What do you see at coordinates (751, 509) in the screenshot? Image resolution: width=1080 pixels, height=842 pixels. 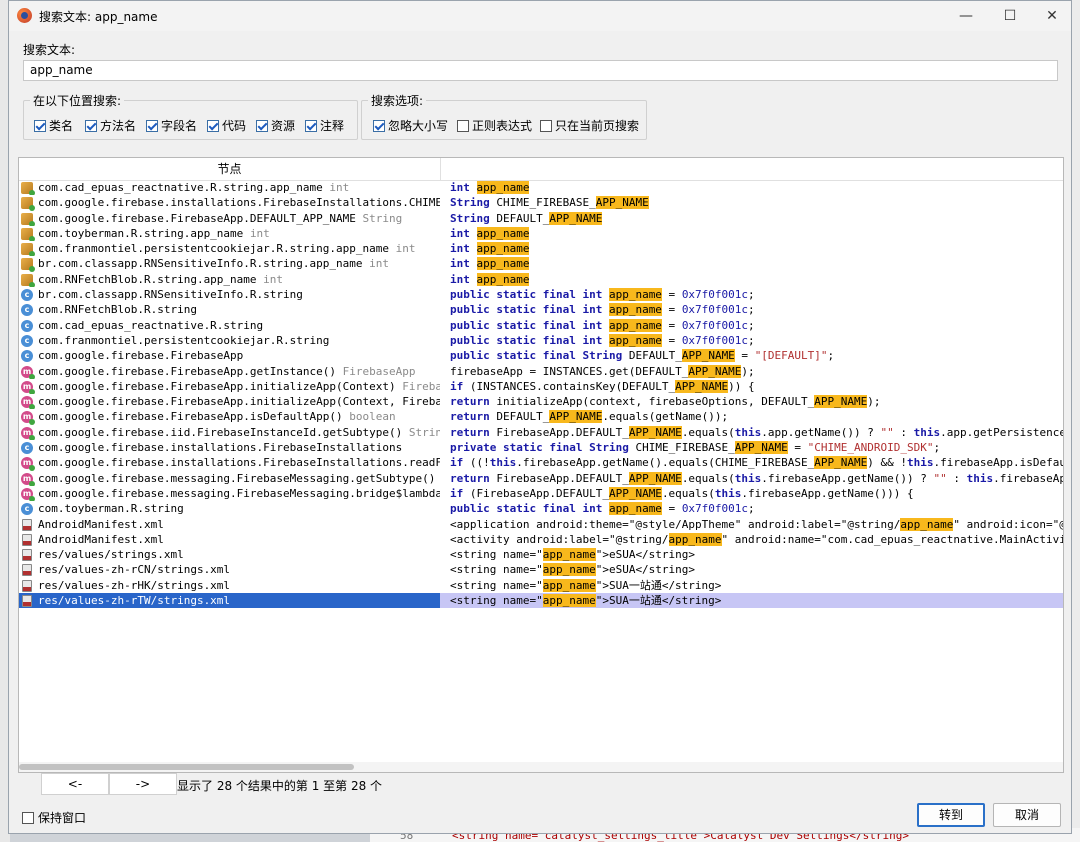 I see `code-token: ;` at bounding box center [751, 509].